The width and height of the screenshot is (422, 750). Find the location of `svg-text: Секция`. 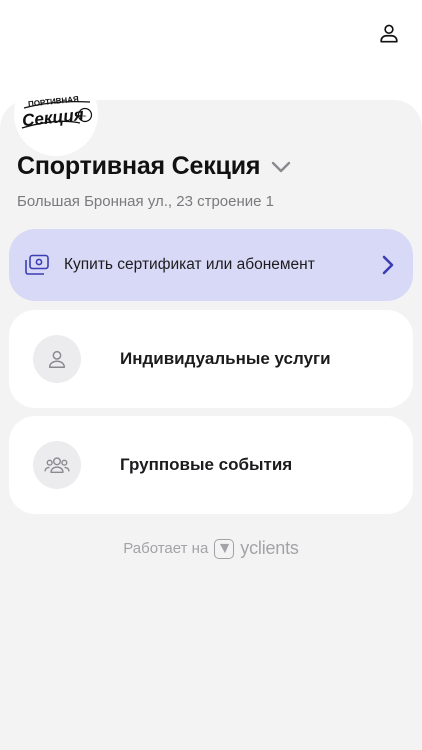

svg-text: Секция is located at coordinates (52, 117).